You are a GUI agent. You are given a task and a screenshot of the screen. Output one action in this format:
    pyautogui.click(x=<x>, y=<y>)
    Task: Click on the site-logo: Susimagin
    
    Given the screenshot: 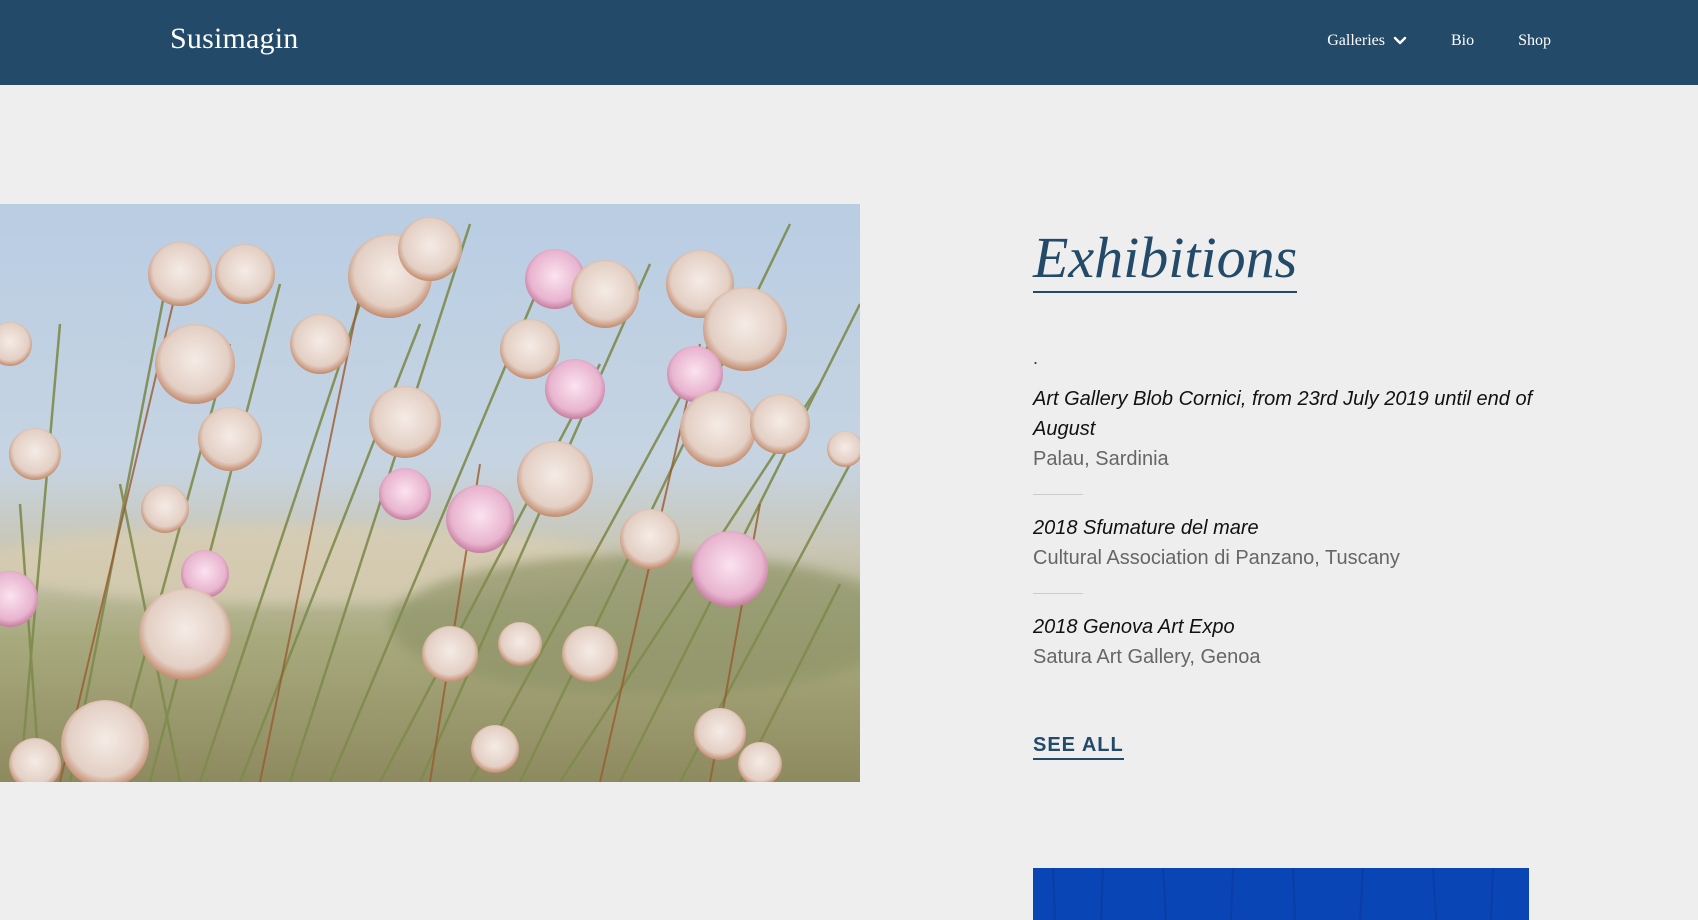 What is the action you would take?
    pyautogui.click(x=234, y=39)
    